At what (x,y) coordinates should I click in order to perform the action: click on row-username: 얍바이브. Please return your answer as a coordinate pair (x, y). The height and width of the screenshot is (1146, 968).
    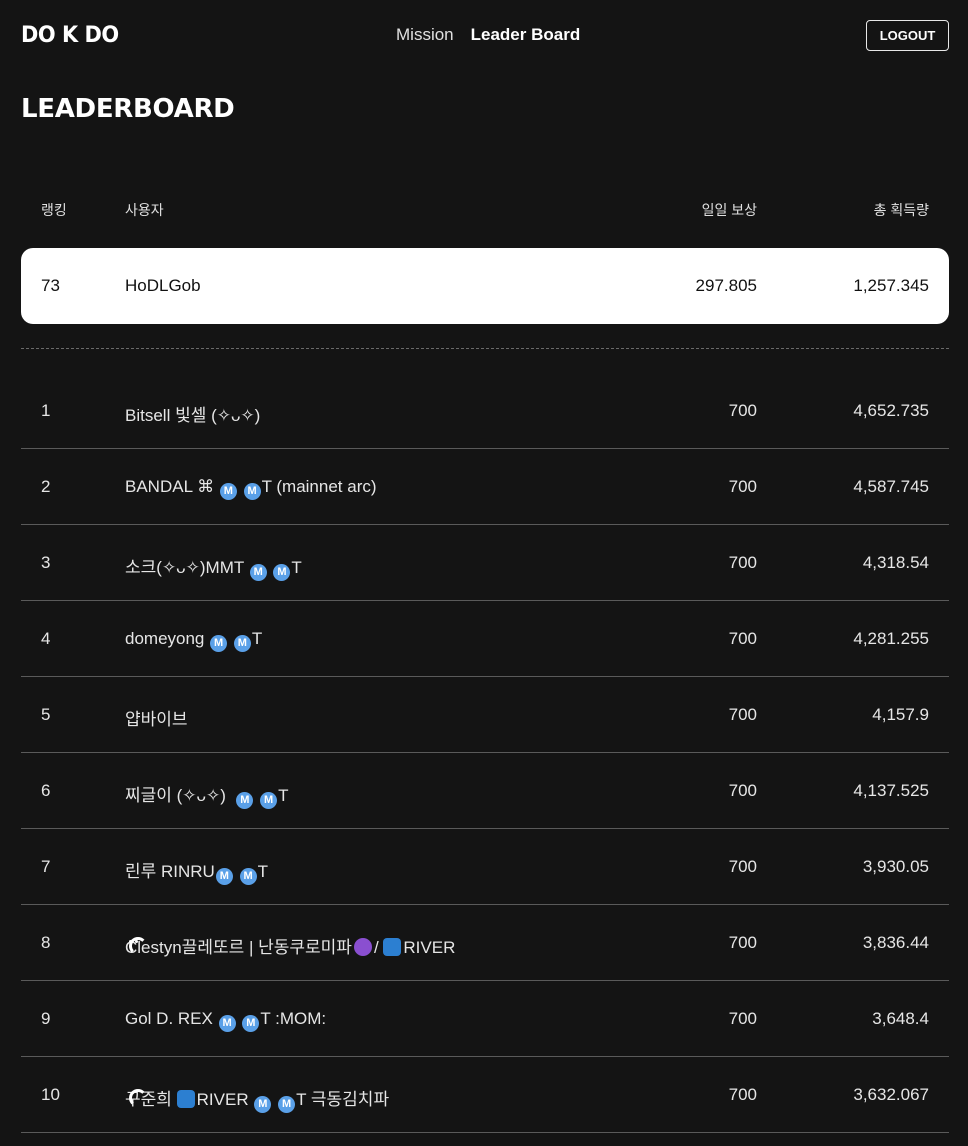
    Looking at the image, I should click on (156, 717).